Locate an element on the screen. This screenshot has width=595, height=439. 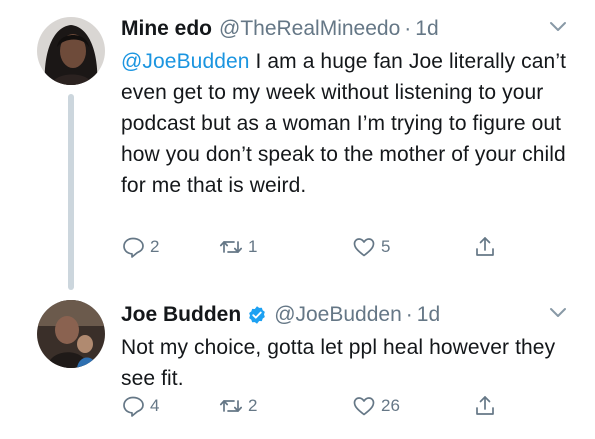
verified-badge-icon is located at coordinates (257, 315).